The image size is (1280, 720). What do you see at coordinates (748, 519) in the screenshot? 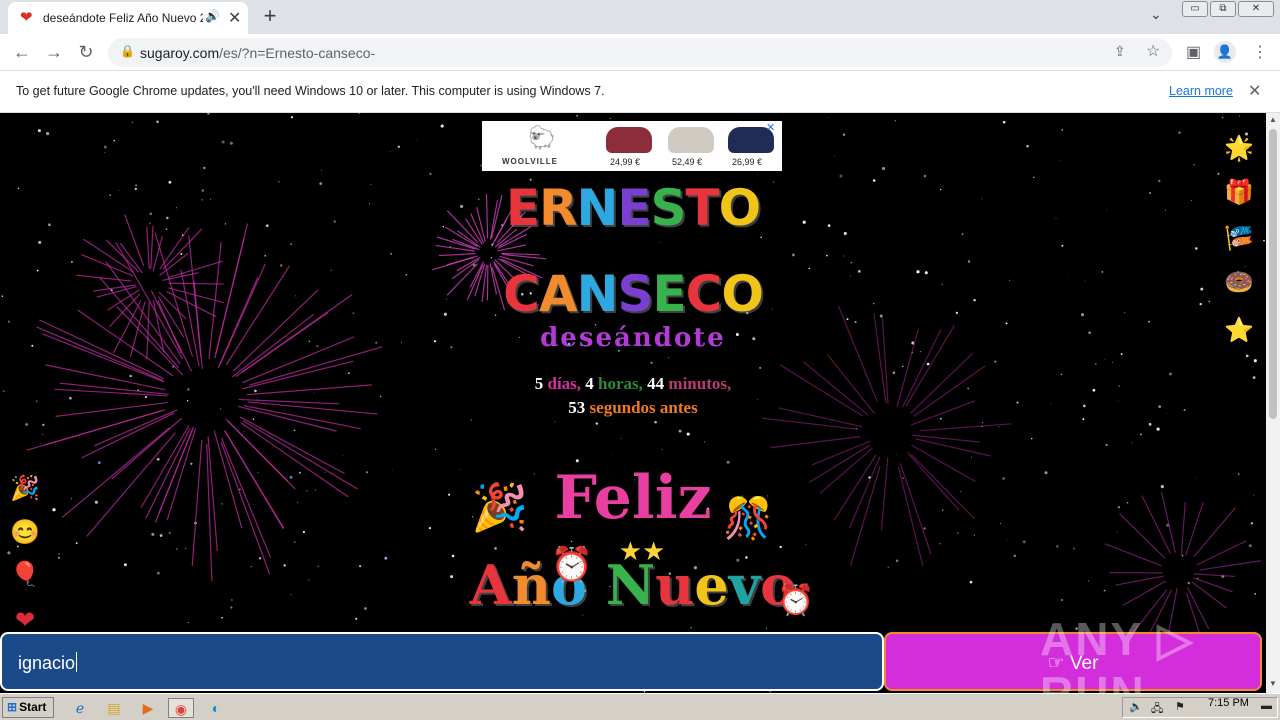
I see `party-hat-icon: 🎊` at bounding box center [748, 519].